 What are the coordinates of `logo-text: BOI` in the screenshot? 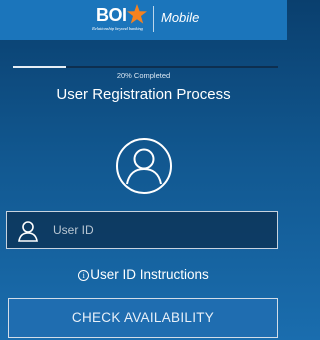 It's located at (111, 15).